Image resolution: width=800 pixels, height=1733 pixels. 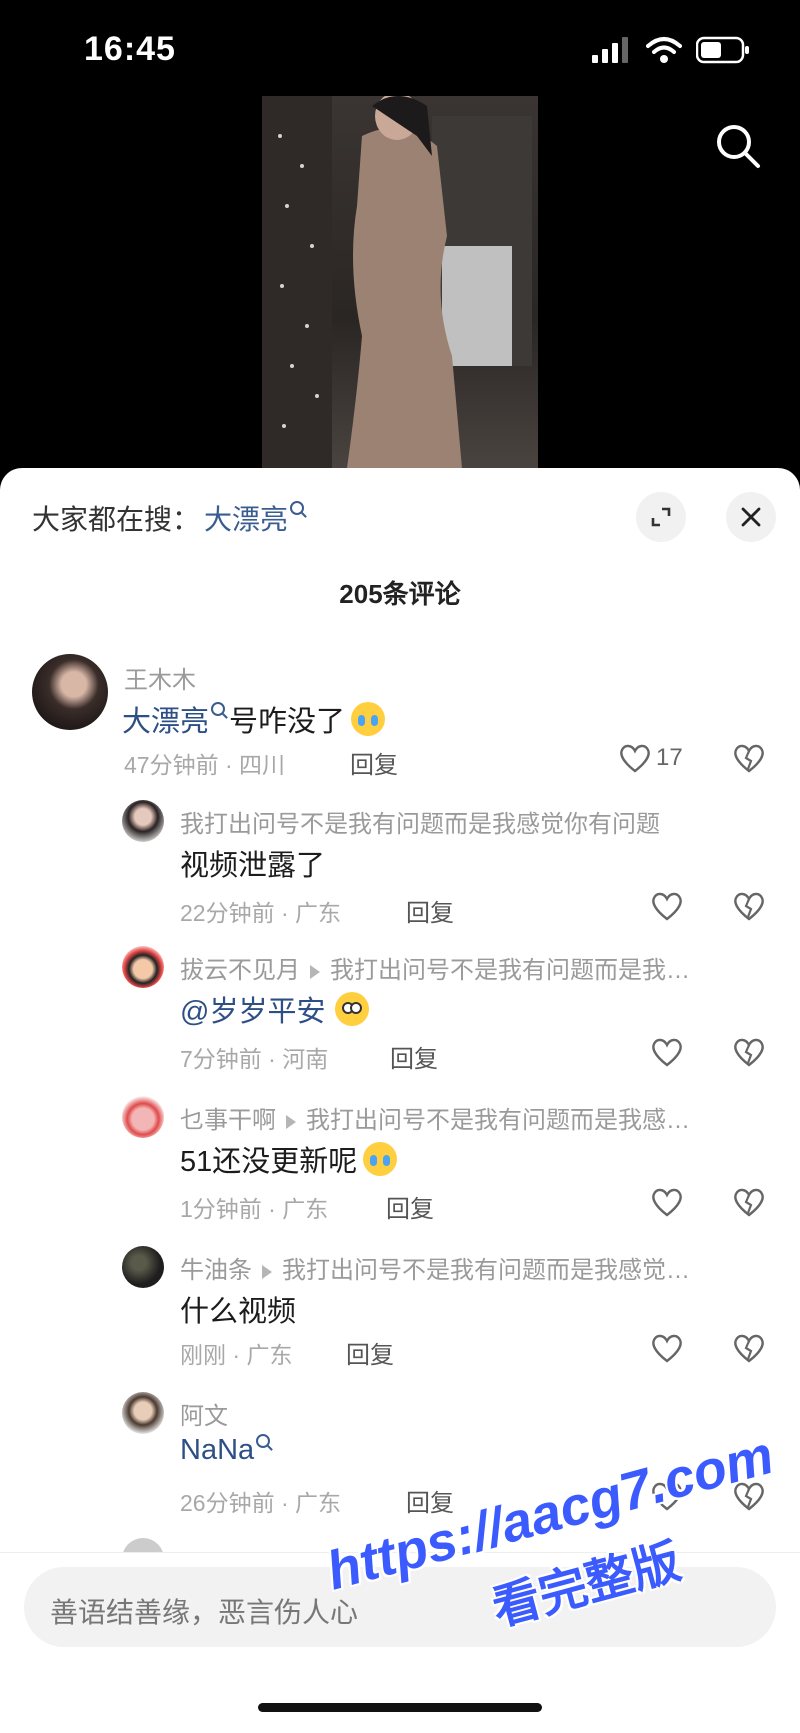 I want to click on author-name: 乜事干啊, so click(x=228, y=1120).